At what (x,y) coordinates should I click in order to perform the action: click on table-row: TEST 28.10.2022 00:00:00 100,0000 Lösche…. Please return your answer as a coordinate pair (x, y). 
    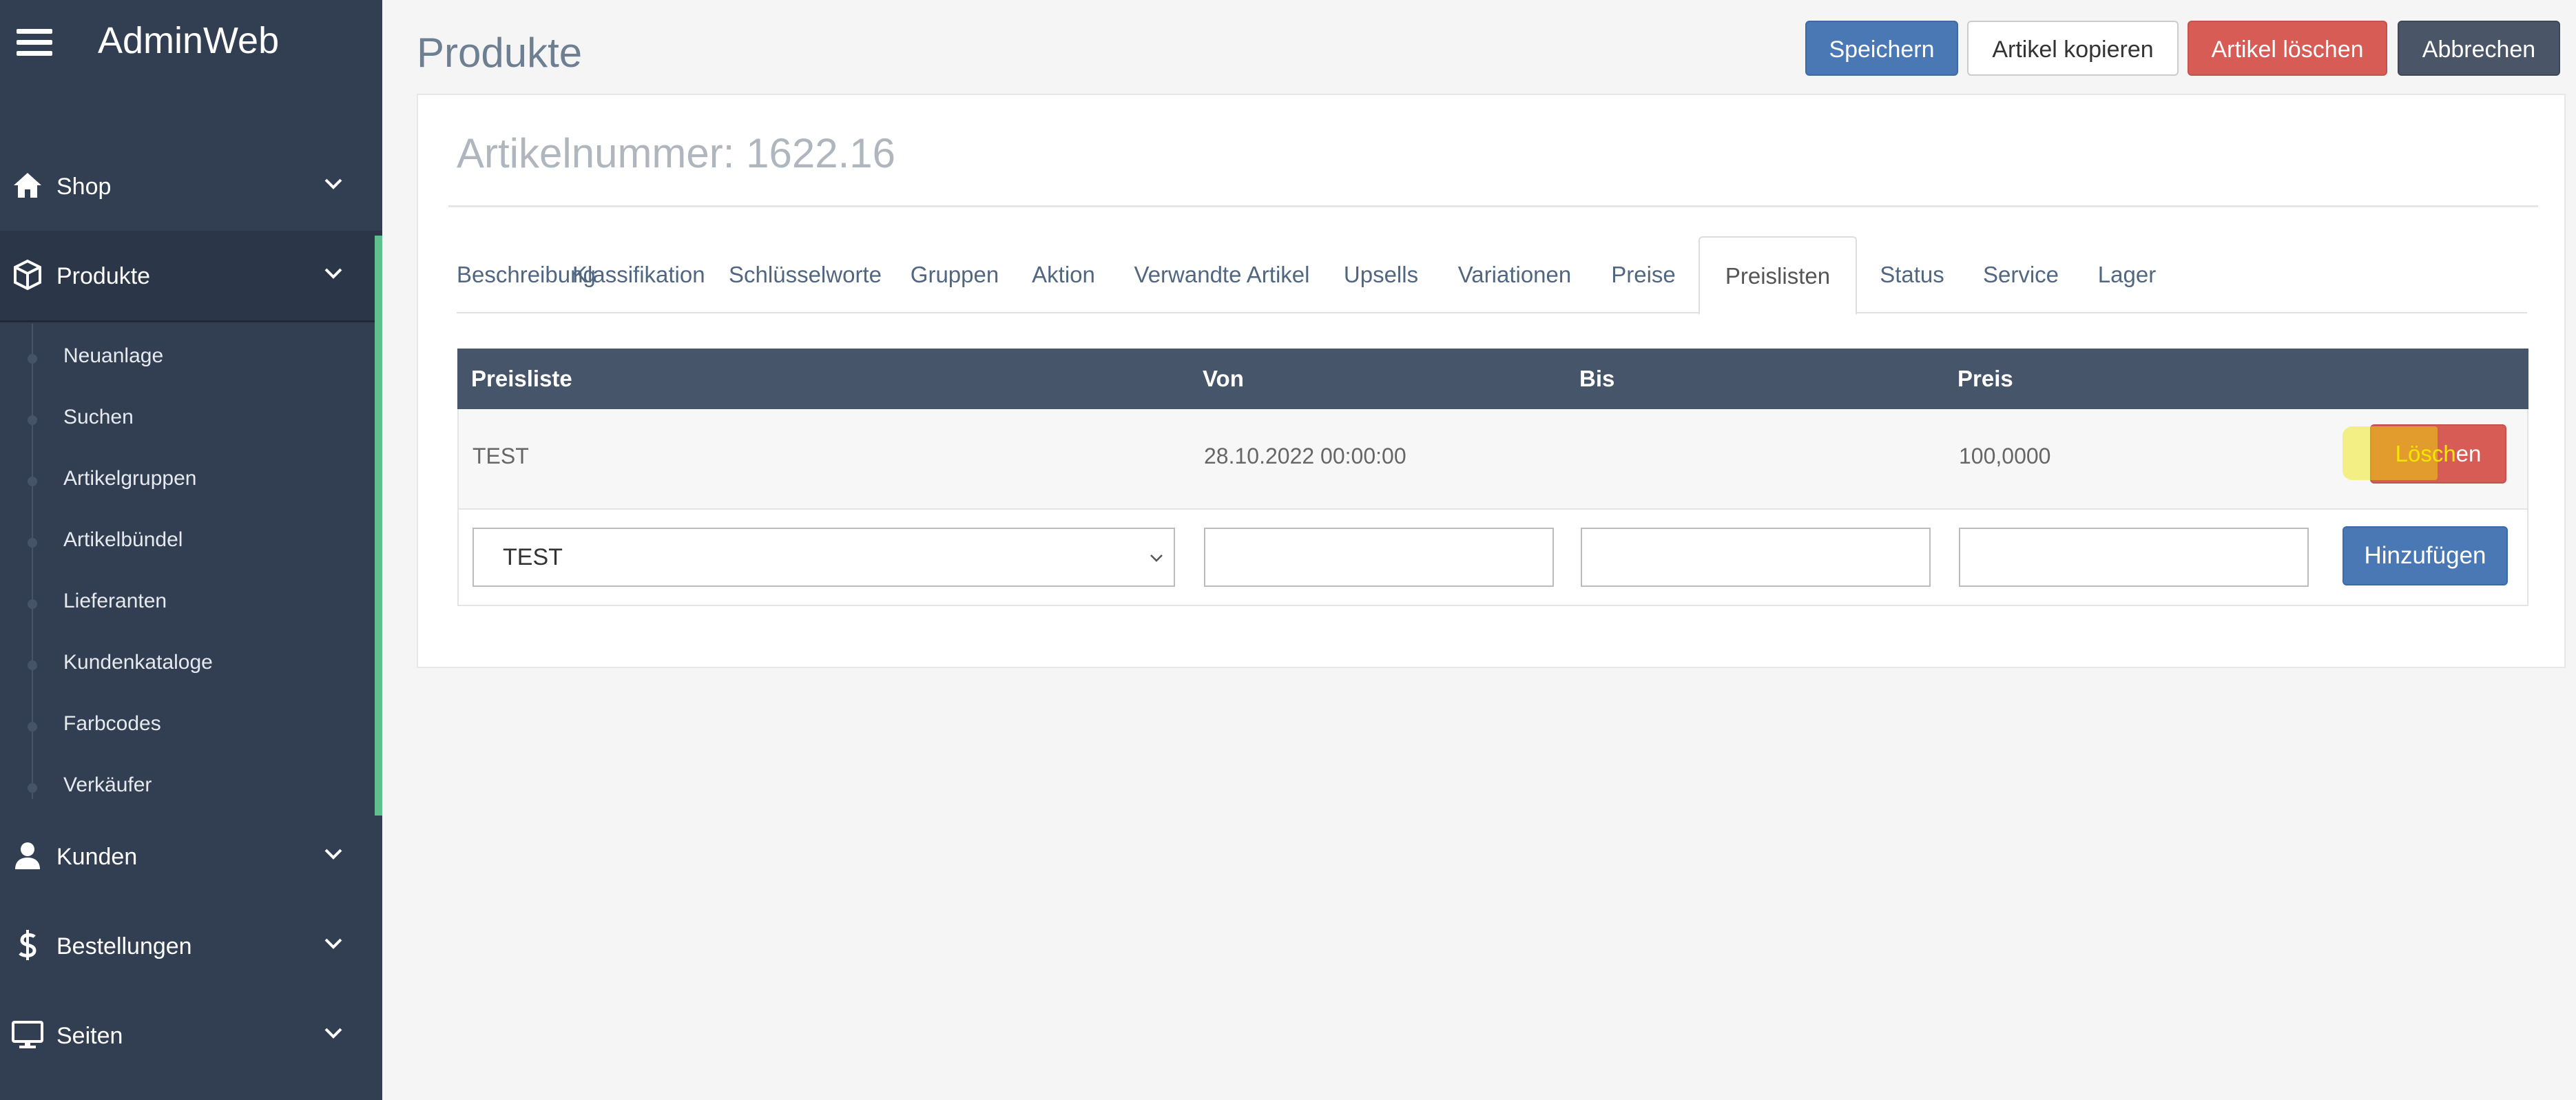
    Looking at the image, I should click on (1492, 459).